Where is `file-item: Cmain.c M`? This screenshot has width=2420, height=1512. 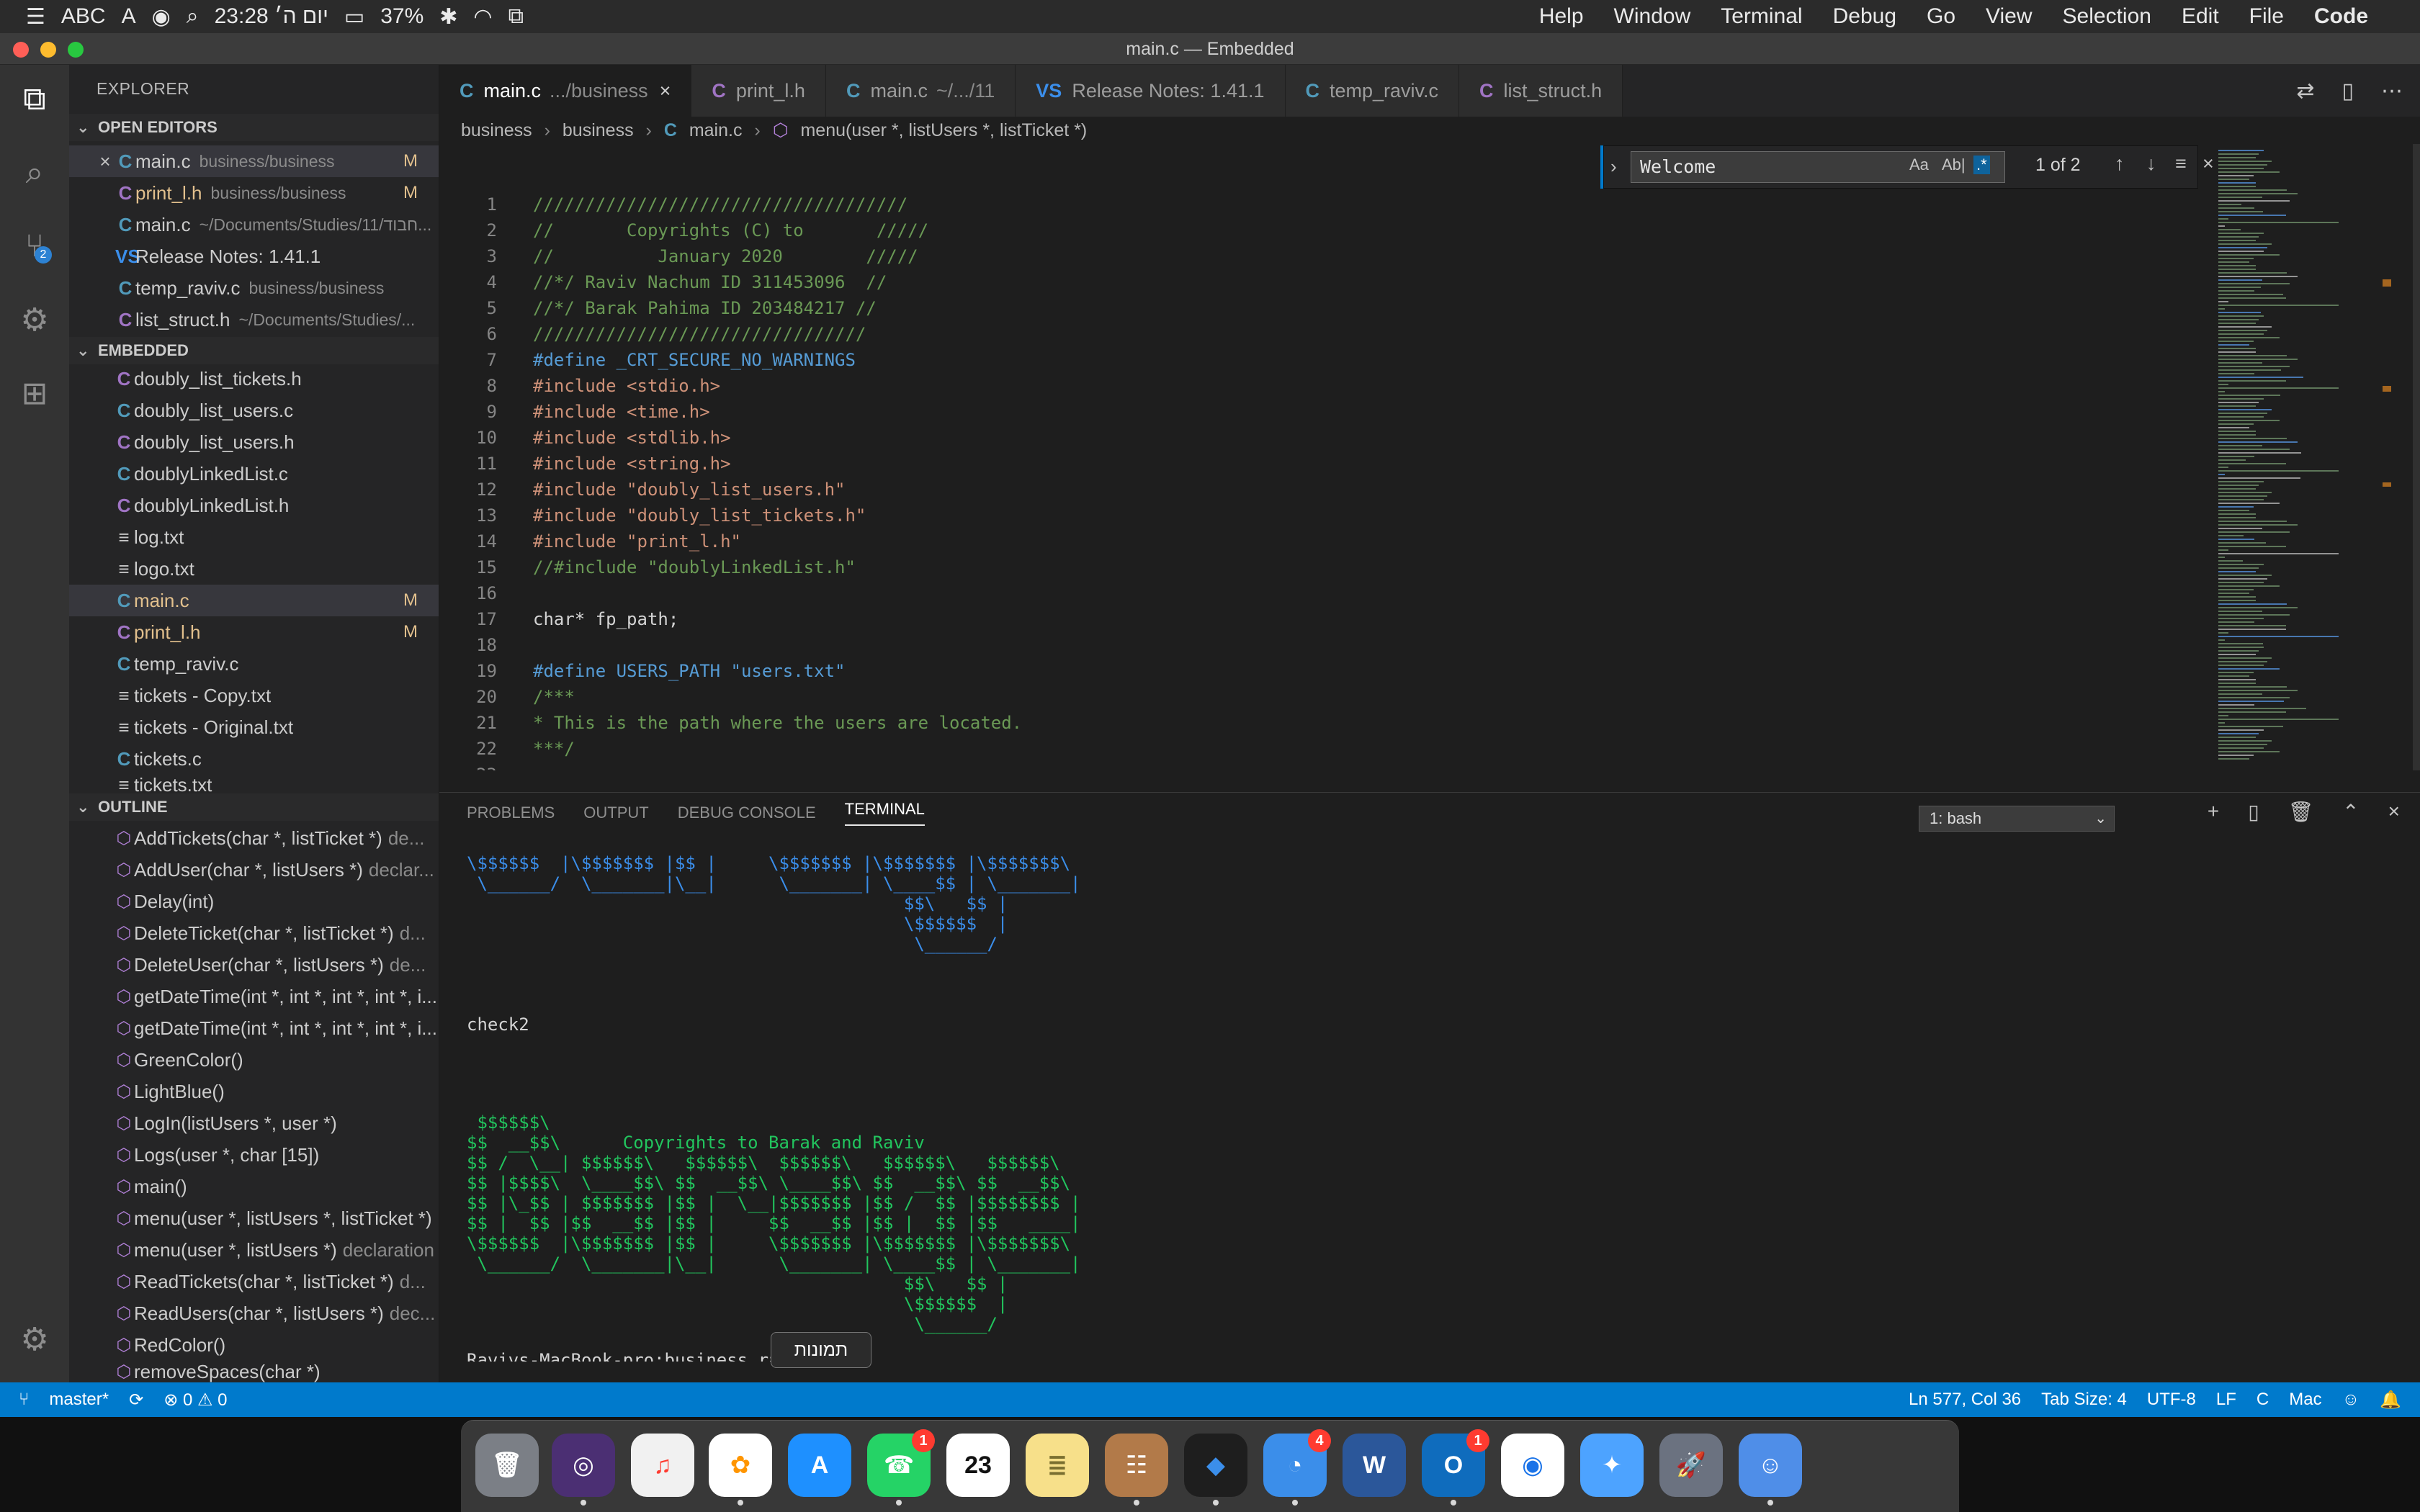
file-item: Cmain.c M is located at coordinates (254, 600).